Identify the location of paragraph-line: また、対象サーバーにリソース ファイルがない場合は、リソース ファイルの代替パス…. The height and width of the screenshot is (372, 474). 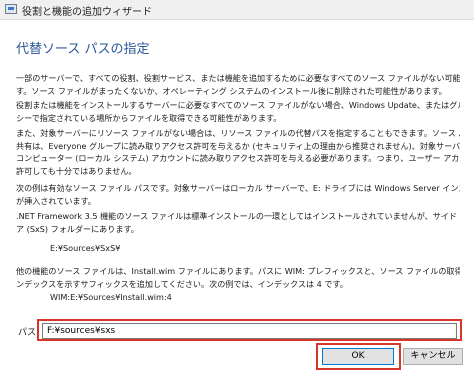
(238, 133).